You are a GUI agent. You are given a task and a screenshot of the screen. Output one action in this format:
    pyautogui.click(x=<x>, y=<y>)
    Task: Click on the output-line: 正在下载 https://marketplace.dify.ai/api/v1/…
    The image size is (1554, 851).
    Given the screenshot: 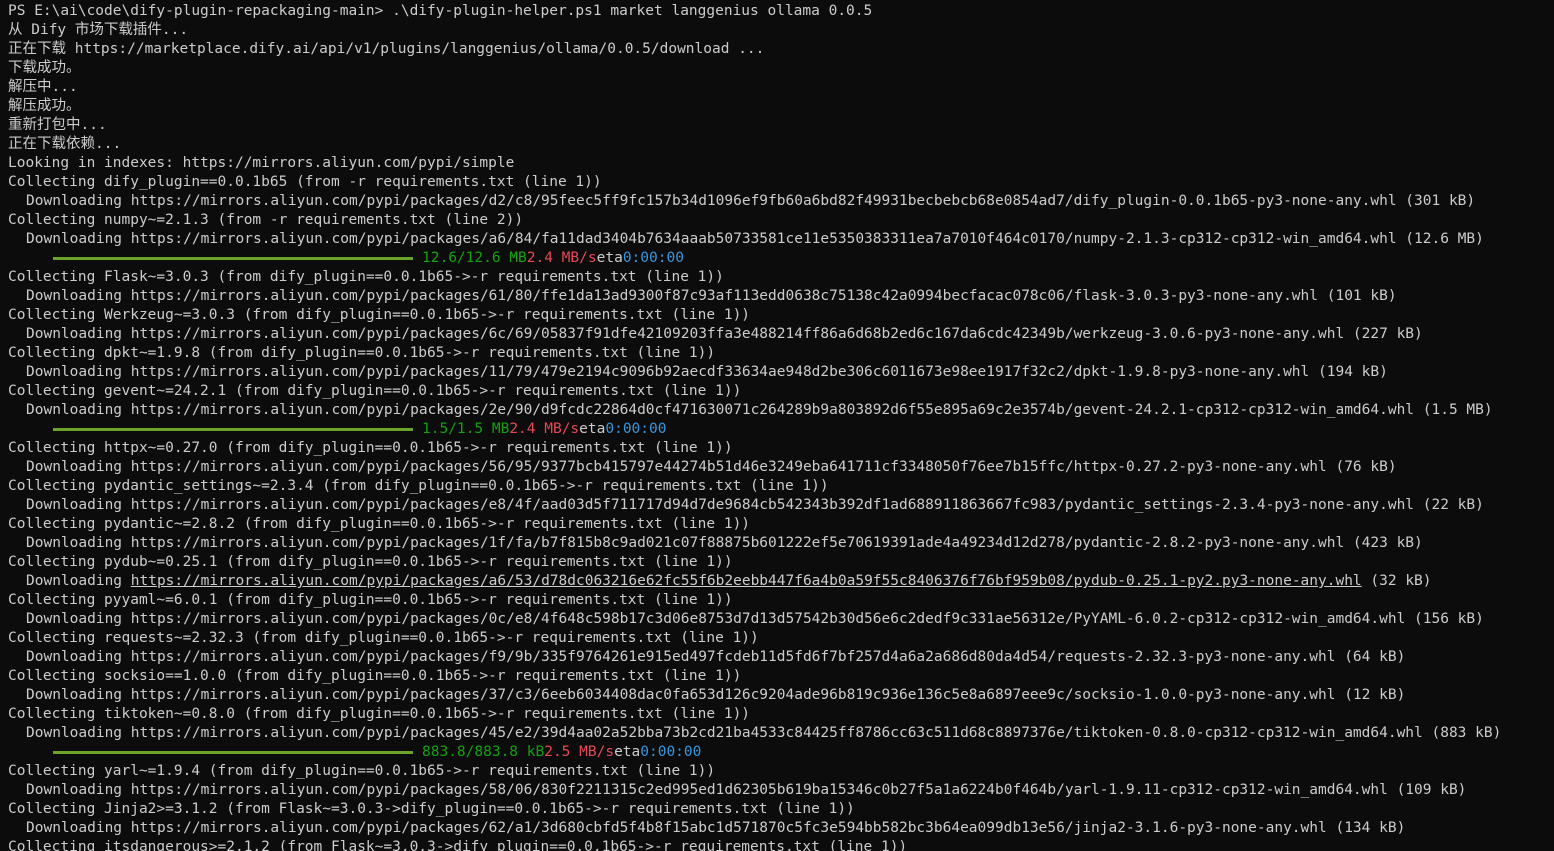 What is the action you would take?
    pyautogui.click(x=386, y=49)
    